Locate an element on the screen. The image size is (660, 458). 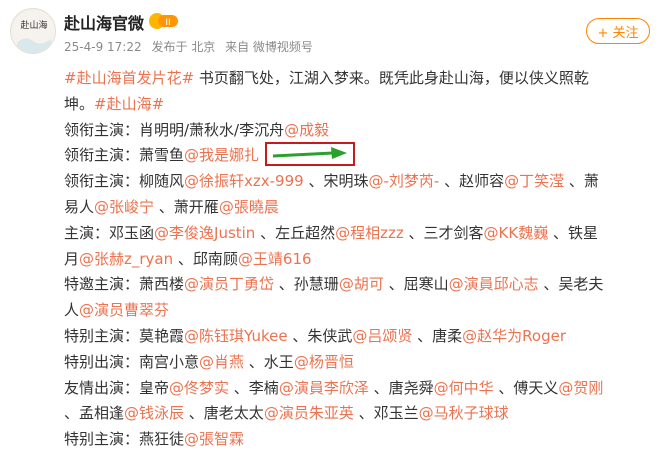
content-text: 、唐尧舜 is located at coordinates (401, 387).